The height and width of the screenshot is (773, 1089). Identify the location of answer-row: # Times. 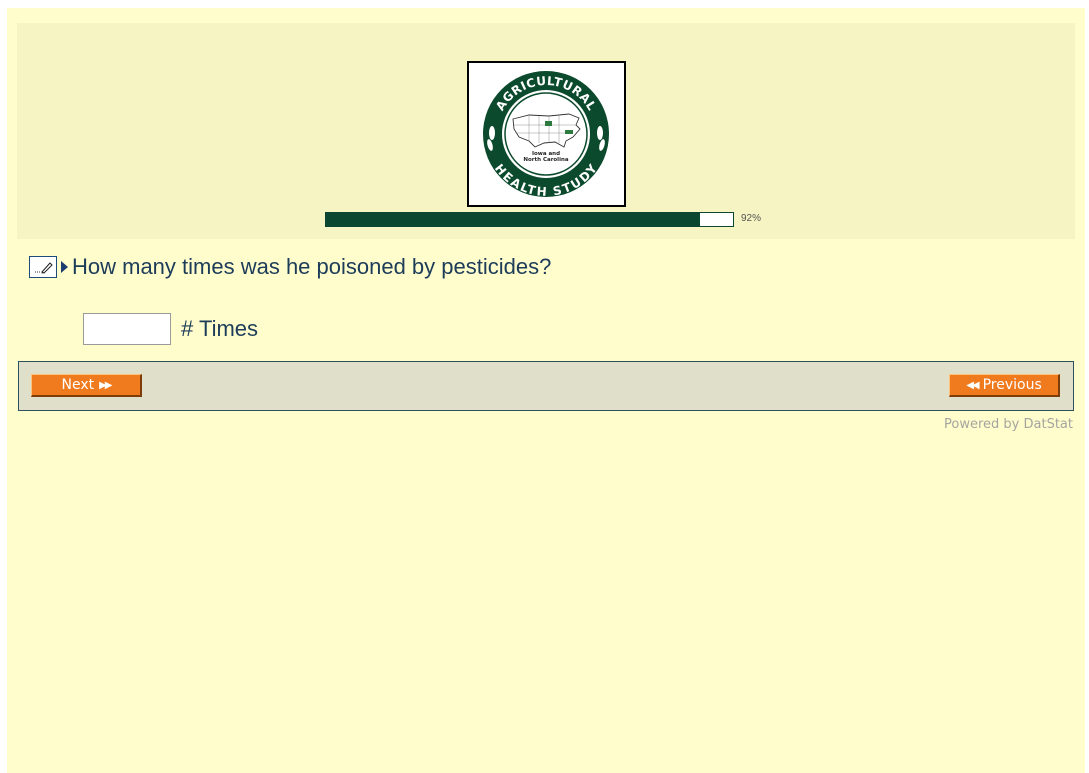
(170, 329).